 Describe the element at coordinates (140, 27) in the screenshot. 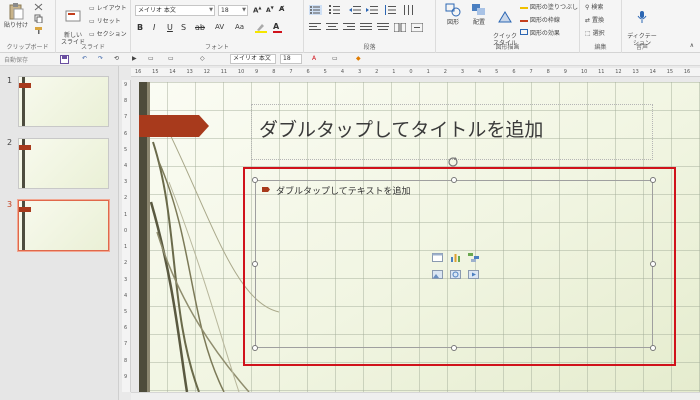

I see `bold-button: B` at that location.